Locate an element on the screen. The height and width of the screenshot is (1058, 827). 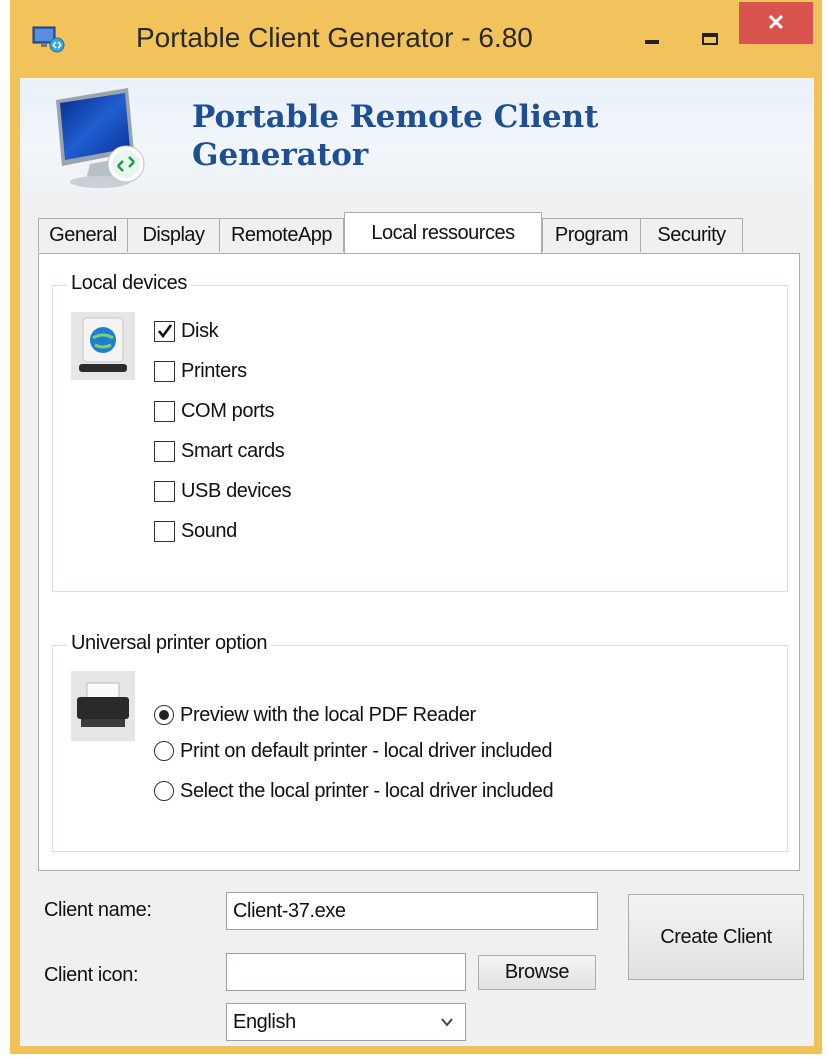
window-title: Portable Client Generator - 6.80 is located at coordinates (334, 37).